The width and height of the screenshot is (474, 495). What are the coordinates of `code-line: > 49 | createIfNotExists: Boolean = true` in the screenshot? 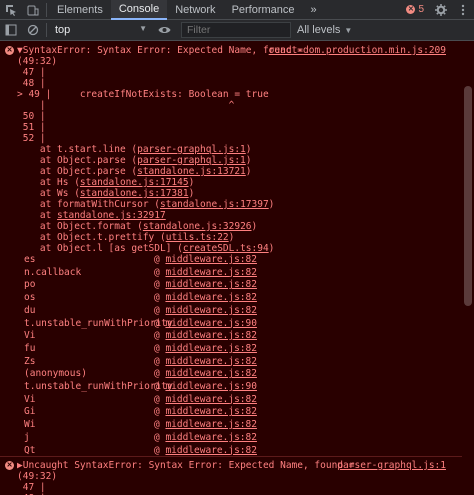 It's located at (143, 94).